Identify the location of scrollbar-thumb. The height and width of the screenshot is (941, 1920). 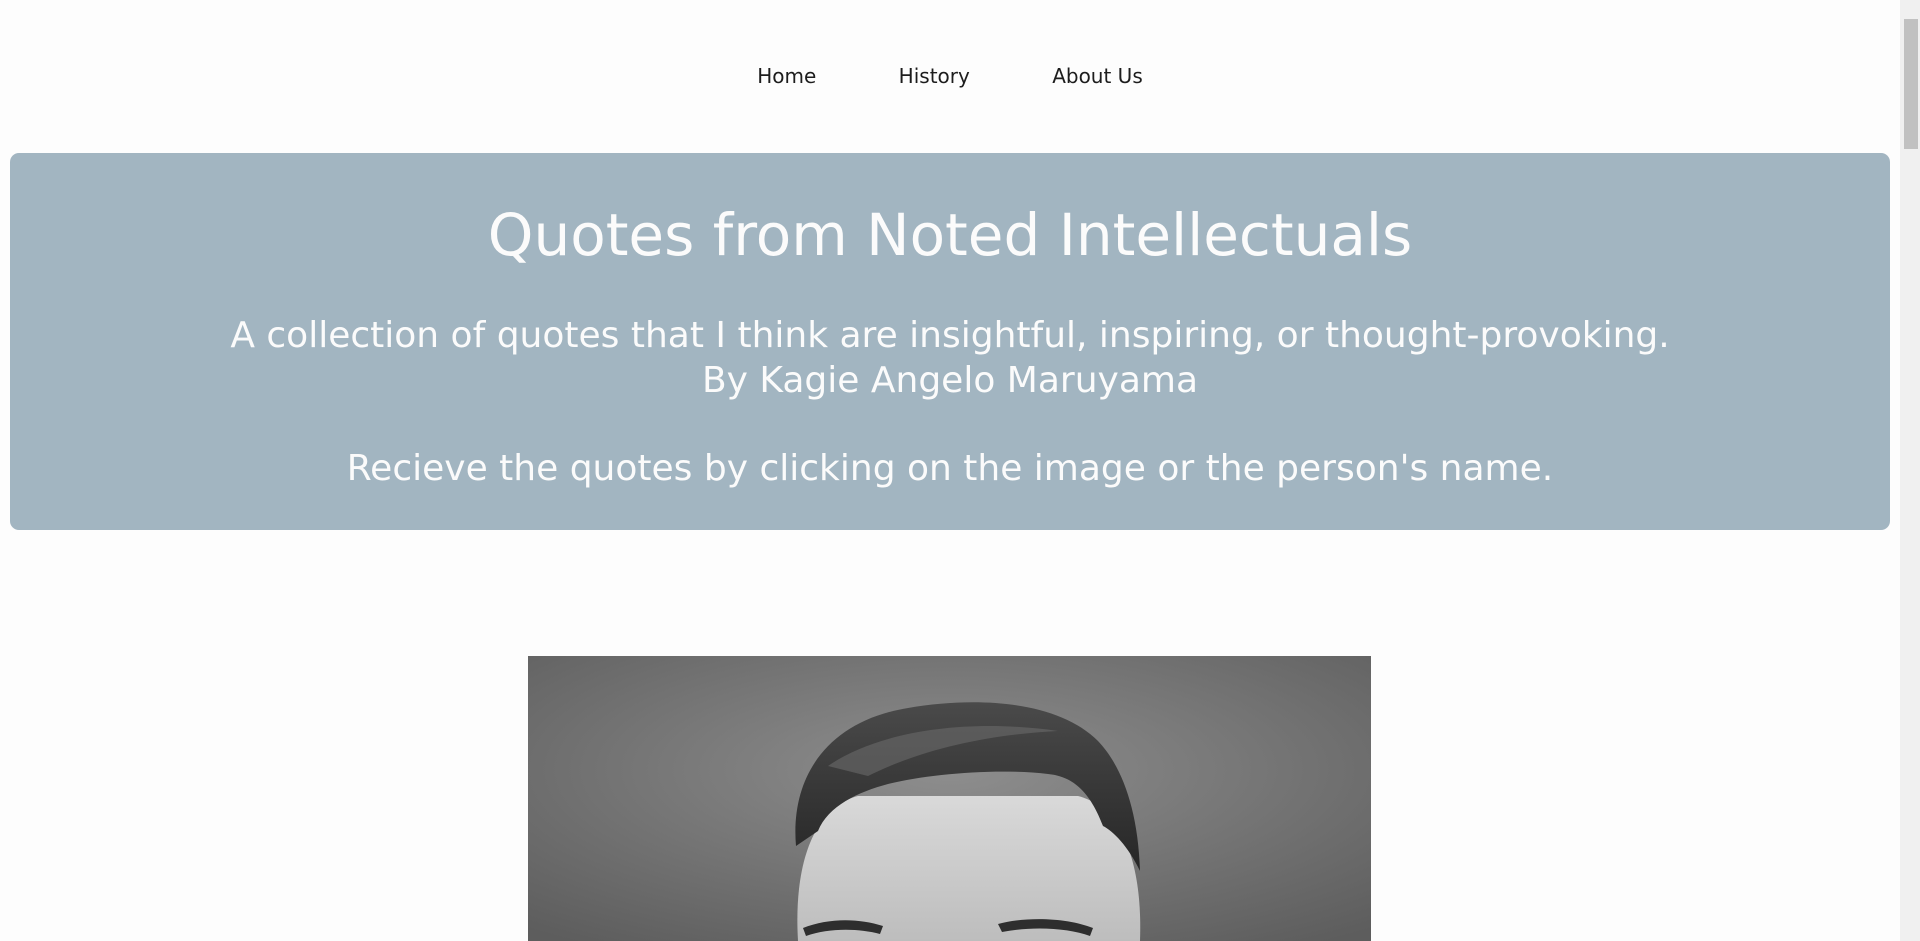
(1911, 84).